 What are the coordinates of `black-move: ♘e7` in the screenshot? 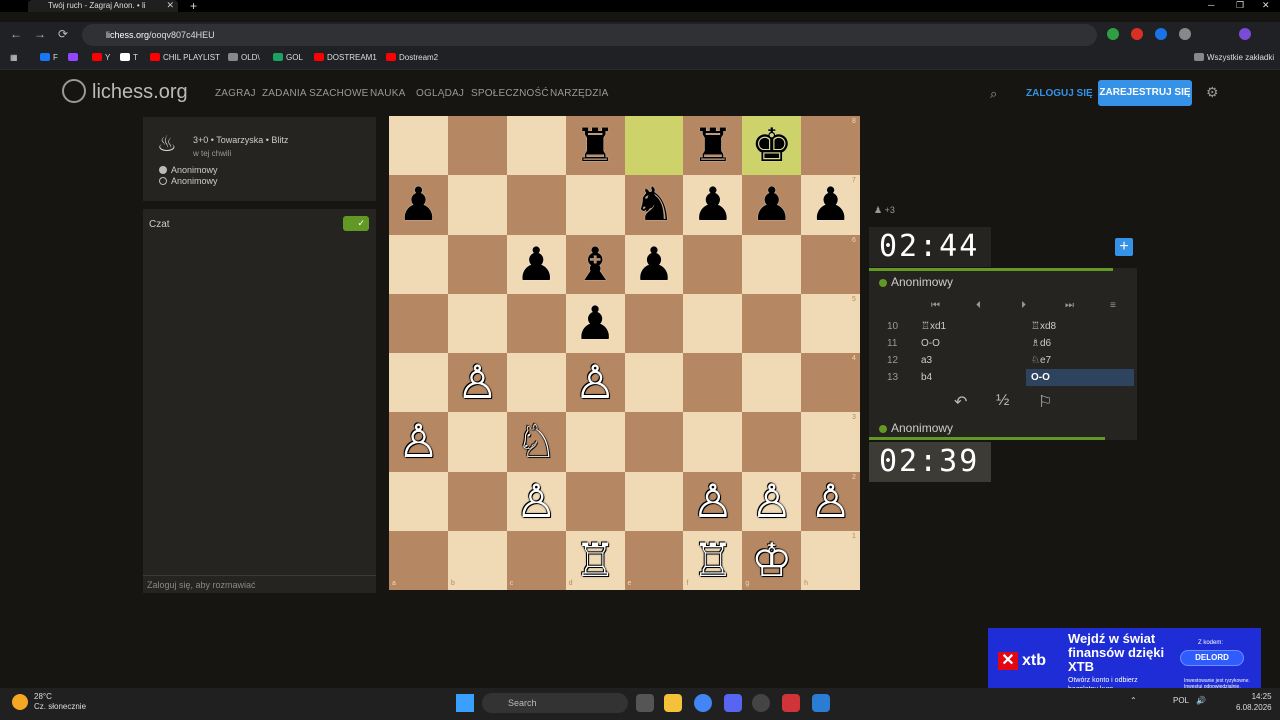 It's located at (1041, 360).